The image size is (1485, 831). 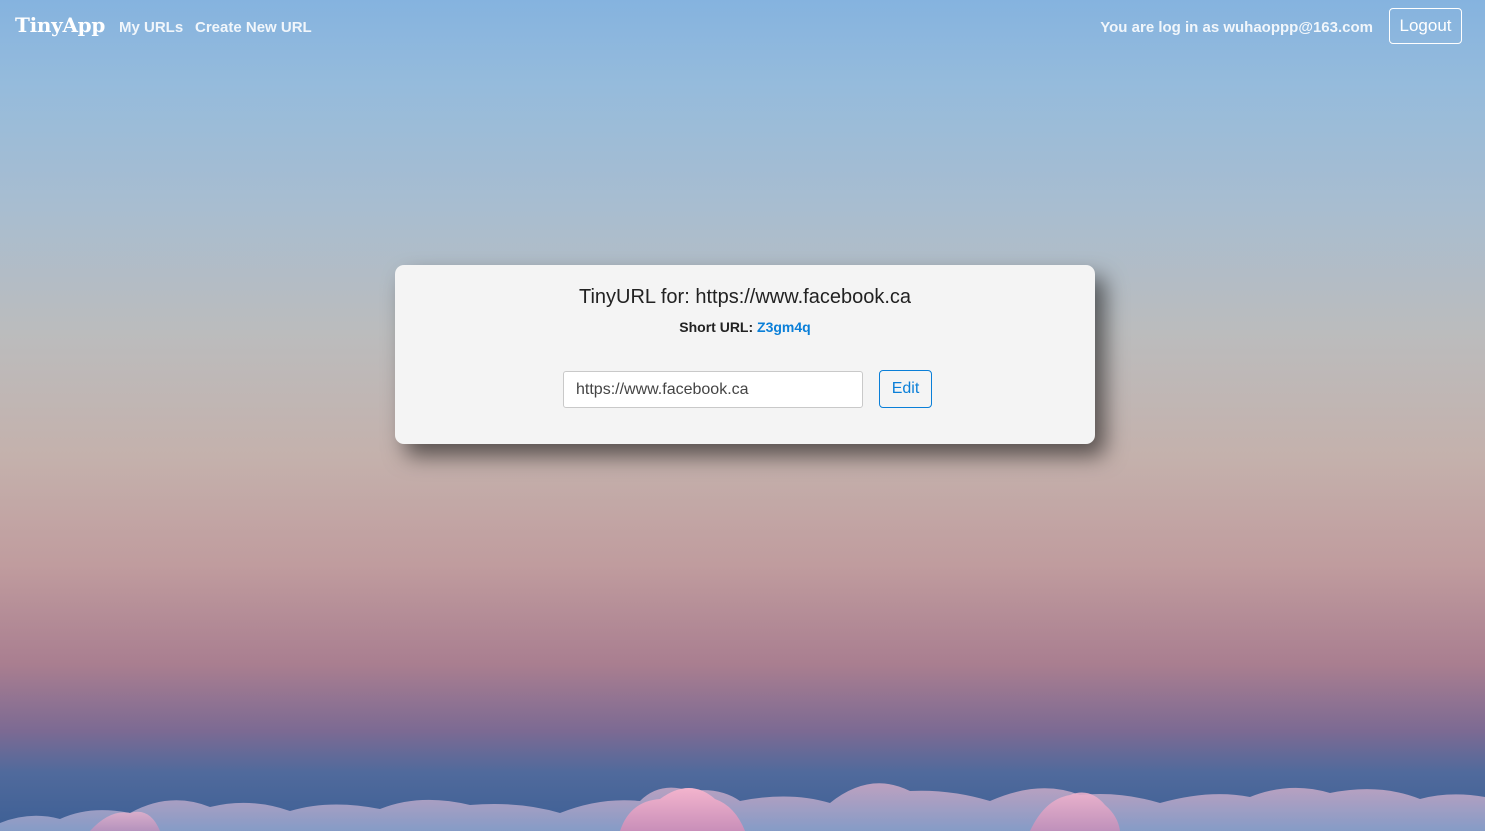 What do you see at coordinates (1425, 26) in the screenshot?
I see `logout-button: Logout` at bounding box center [1425, 26].